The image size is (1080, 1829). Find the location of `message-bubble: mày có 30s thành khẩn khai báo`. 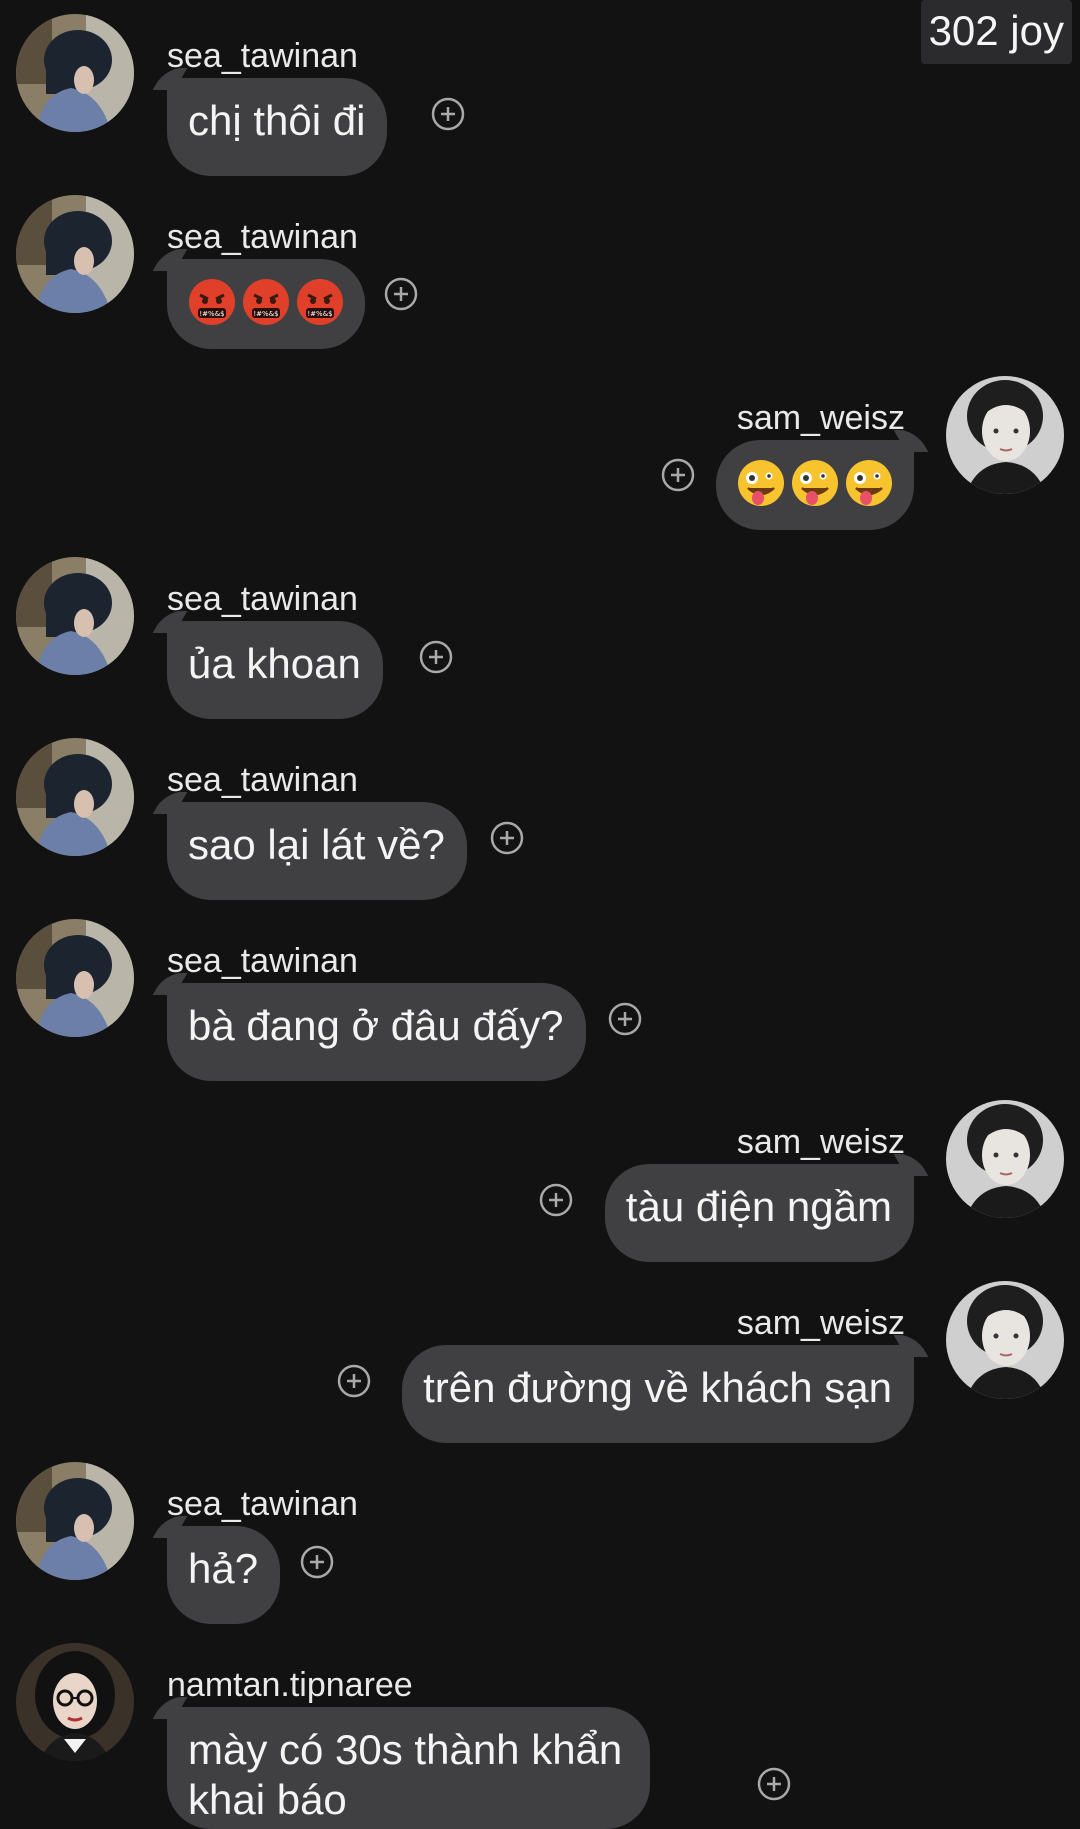

message-bubble: mày có 30s thành khẩn khai báo is located at coordinates (401, 1763).